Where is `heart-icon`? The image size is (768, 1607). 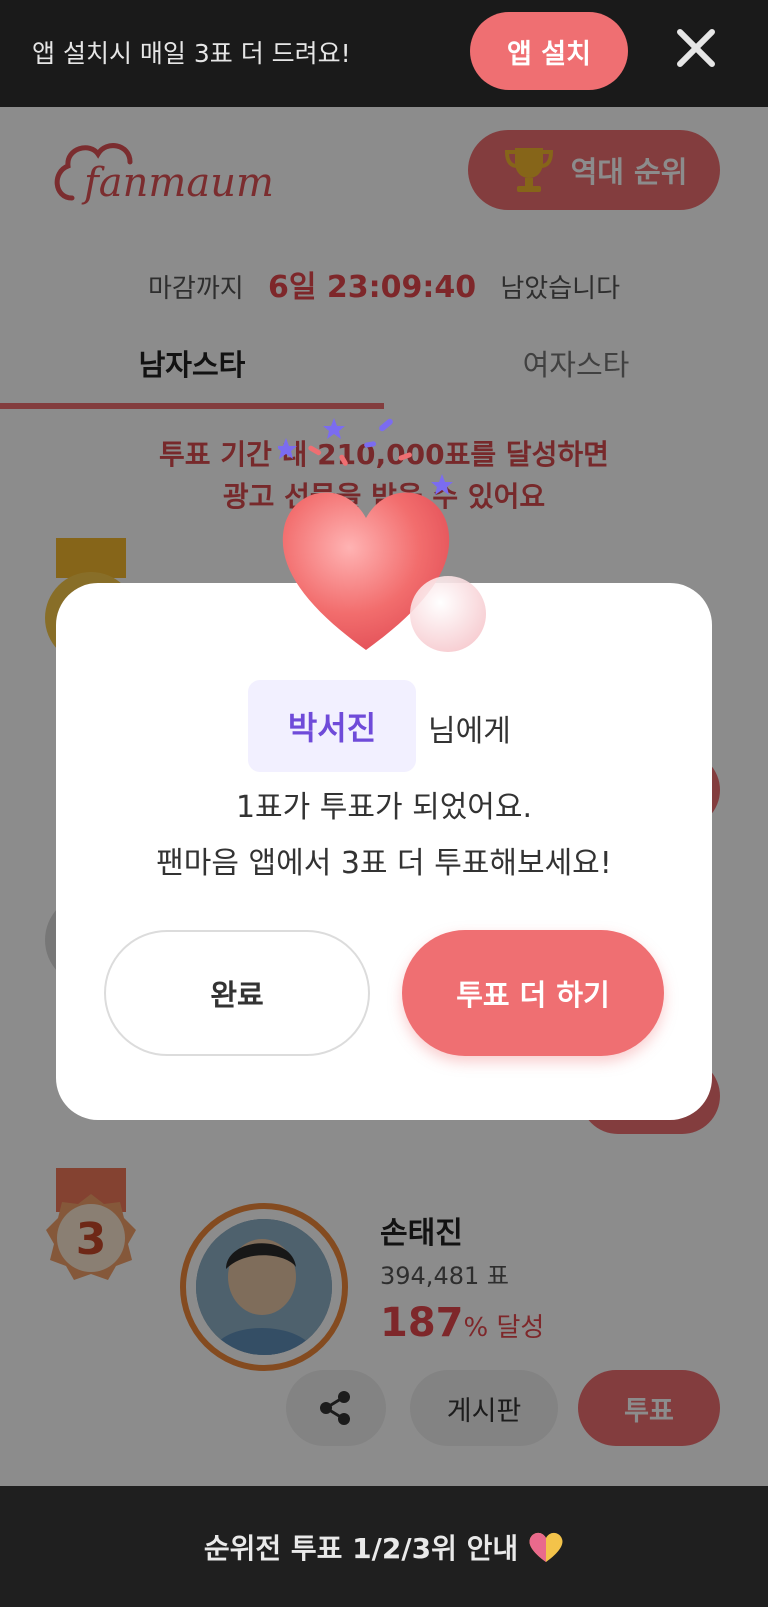
heart-icon is located at coordinates (546, 1547).